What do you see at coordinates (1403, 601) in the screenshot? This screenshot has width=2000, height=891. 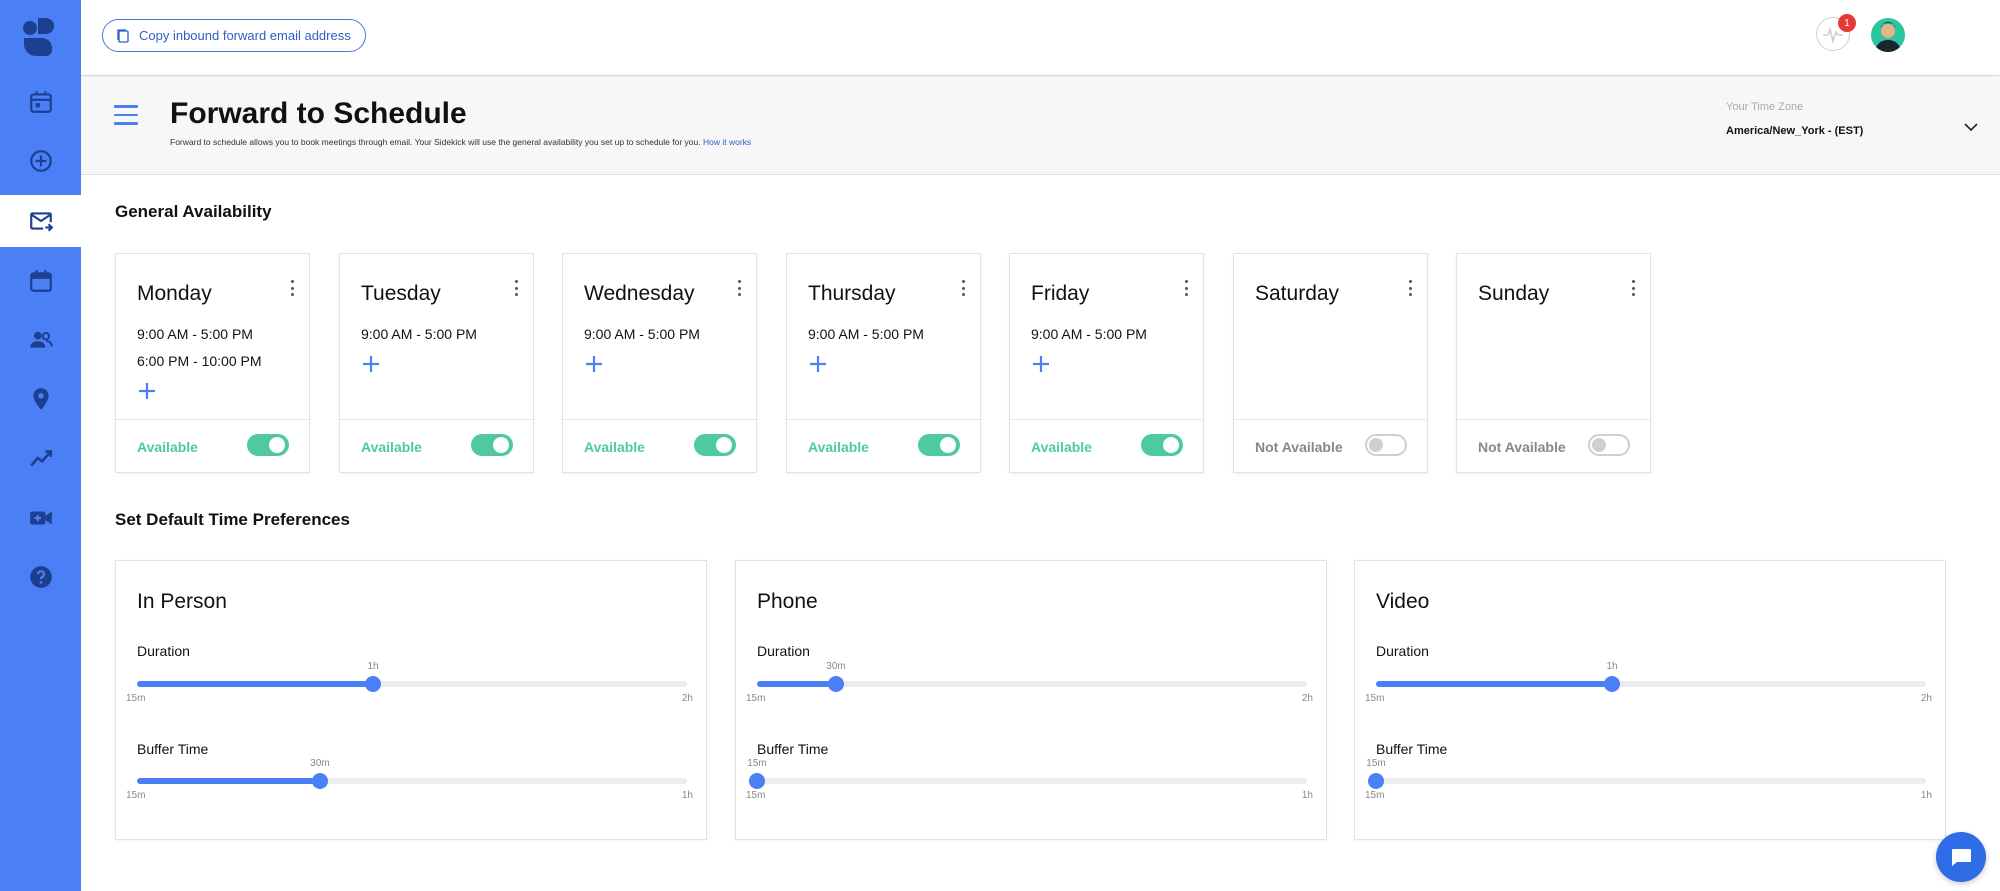 I see `preference-title: Video` at bounding box center [1403, 601].